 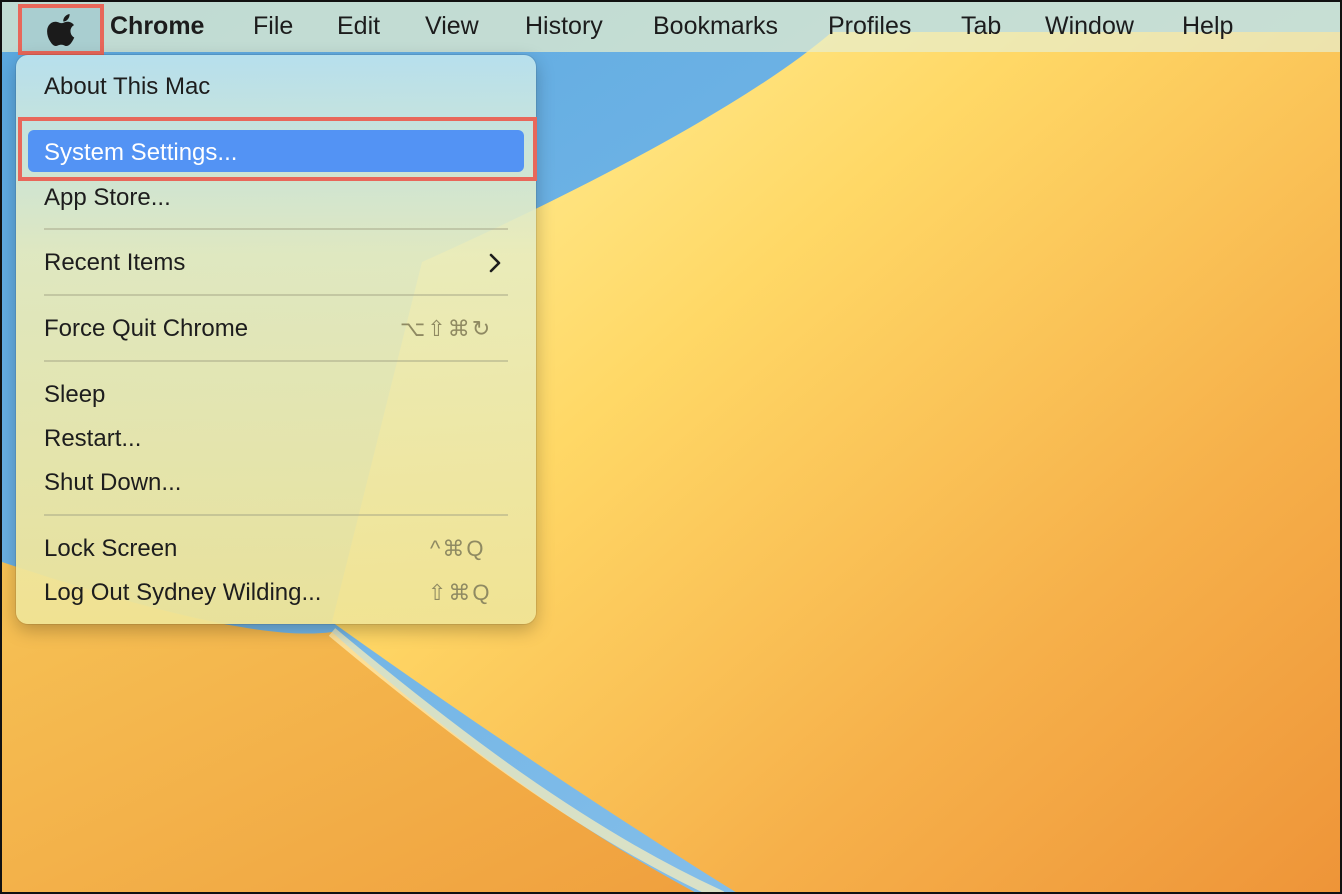 I want to click on menu-profiles: Profiles, so click(x=869, y=26).